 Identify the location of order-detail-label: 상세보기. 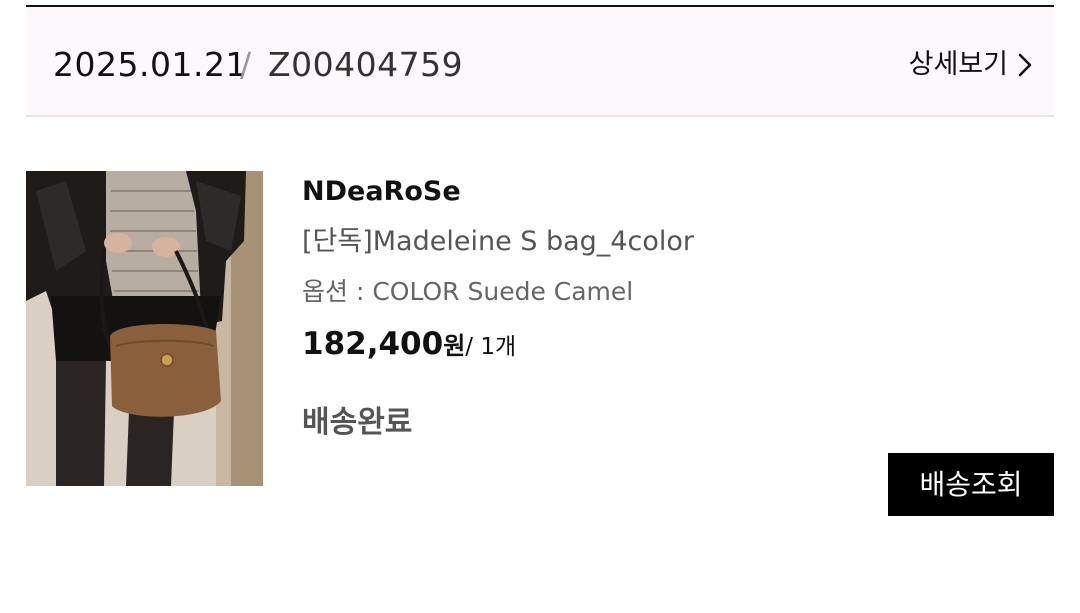
(958, 64).